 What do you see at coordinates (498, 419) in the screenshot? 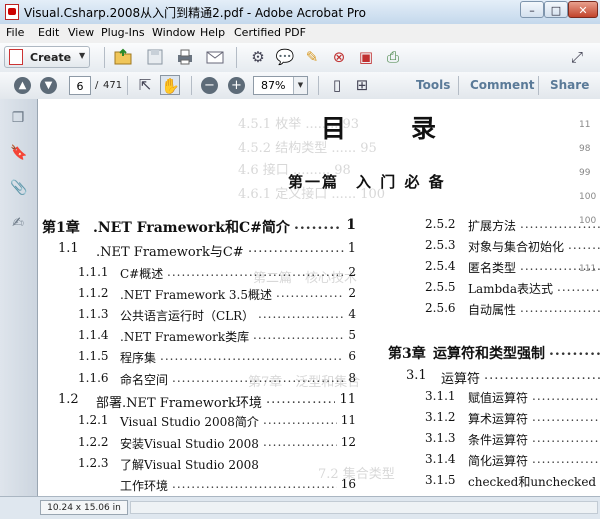
I see `toc-entry-title: 算术运算符` at bounding box center [498, 419].